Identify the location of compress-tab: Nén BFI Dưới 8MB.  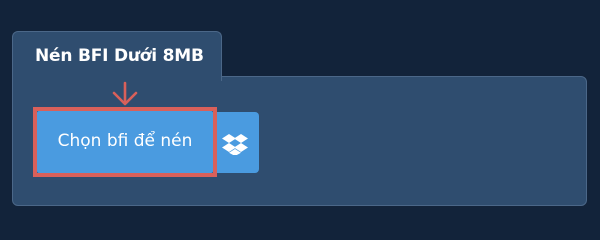
(117, 56).